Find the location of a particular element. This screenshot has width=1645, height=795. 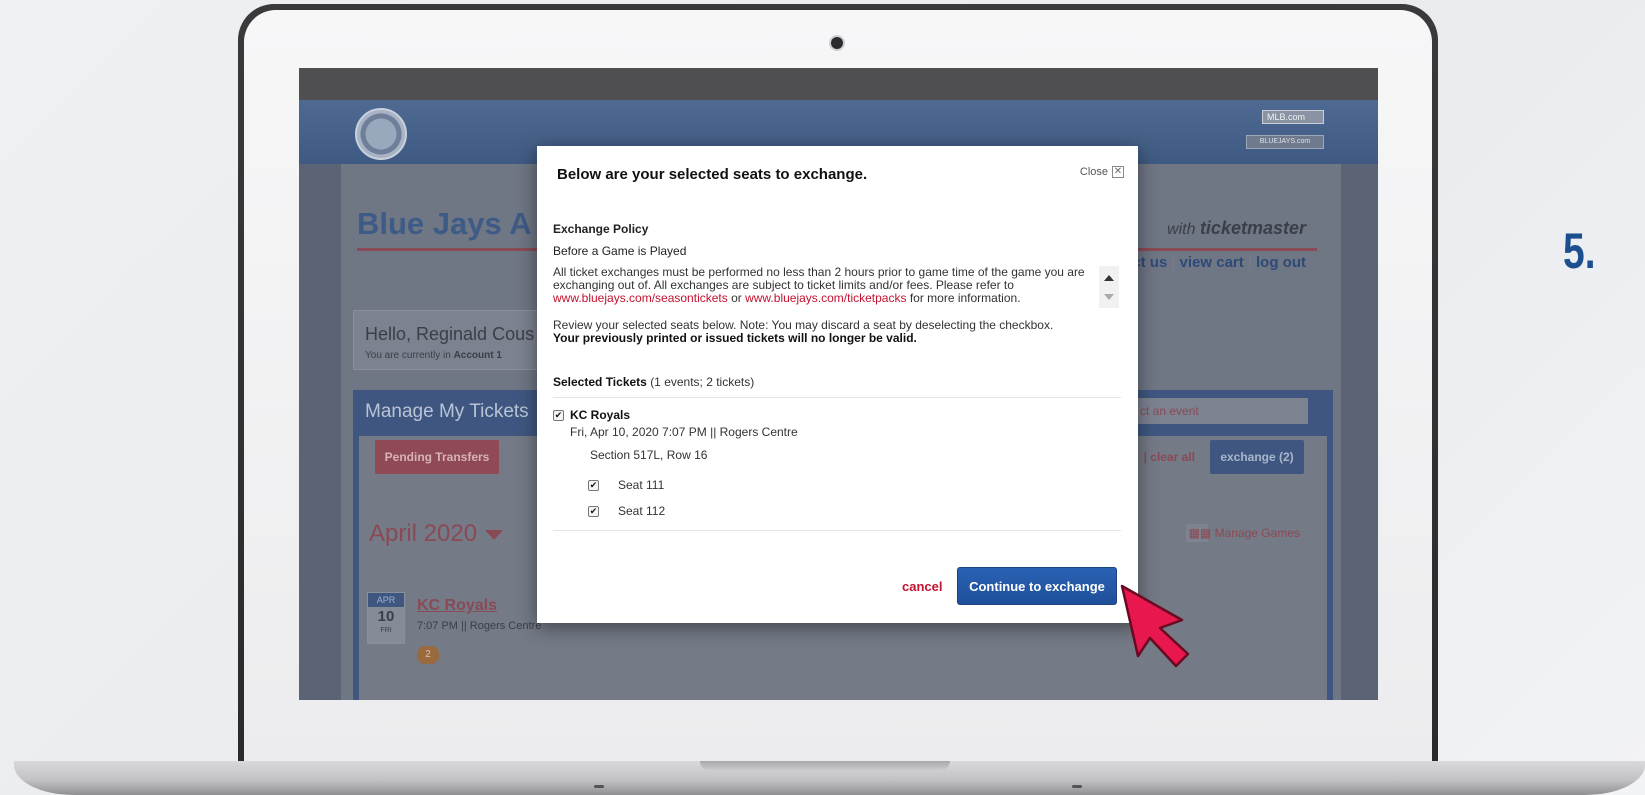

account-context: You are currently in Account 1 is located at coordinates (433, 355).